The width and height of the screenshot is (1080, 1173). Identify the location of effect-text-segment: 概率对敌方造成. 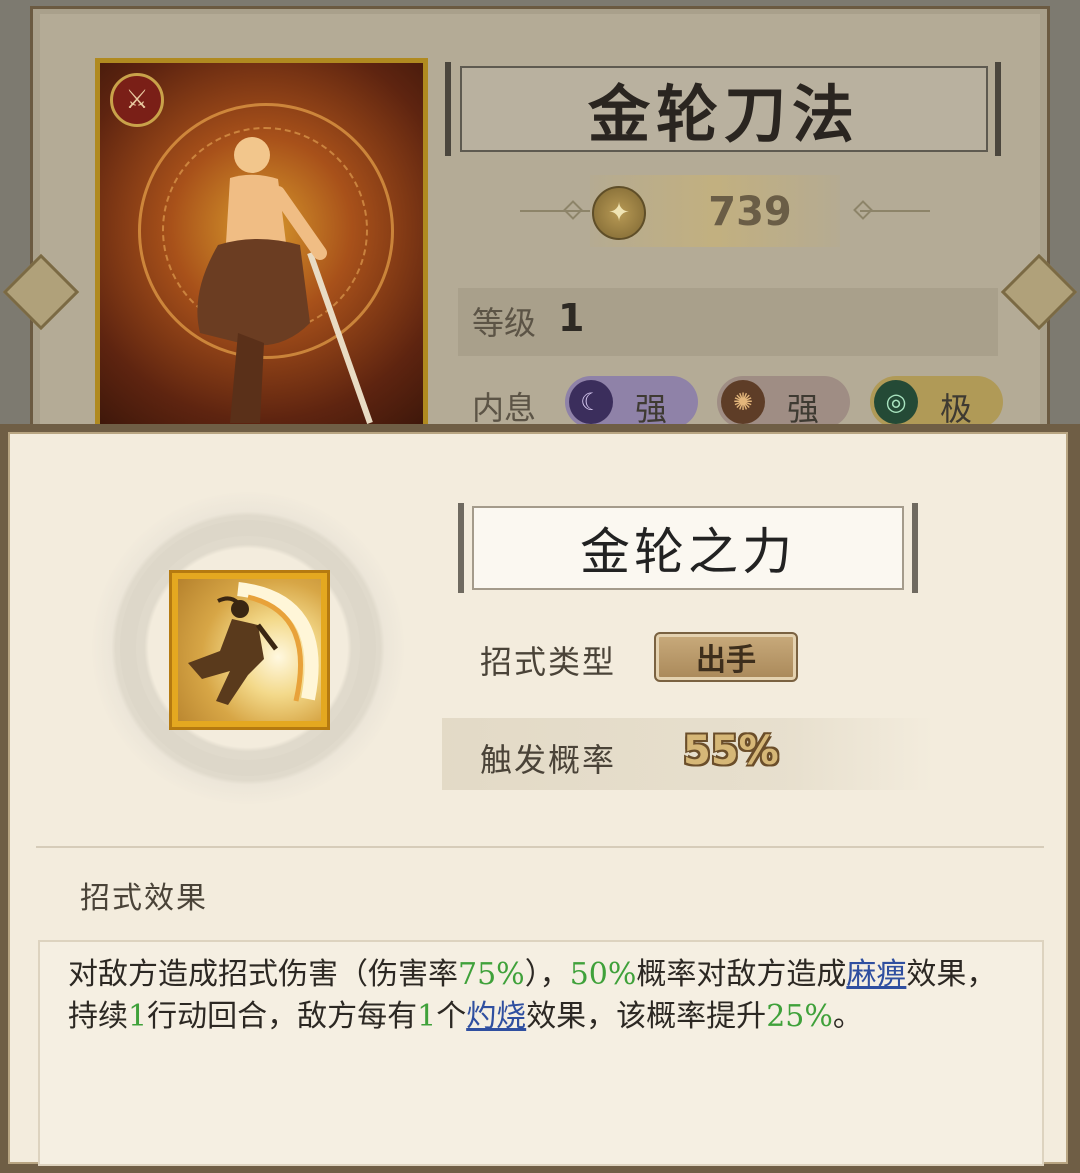
(741, 974).